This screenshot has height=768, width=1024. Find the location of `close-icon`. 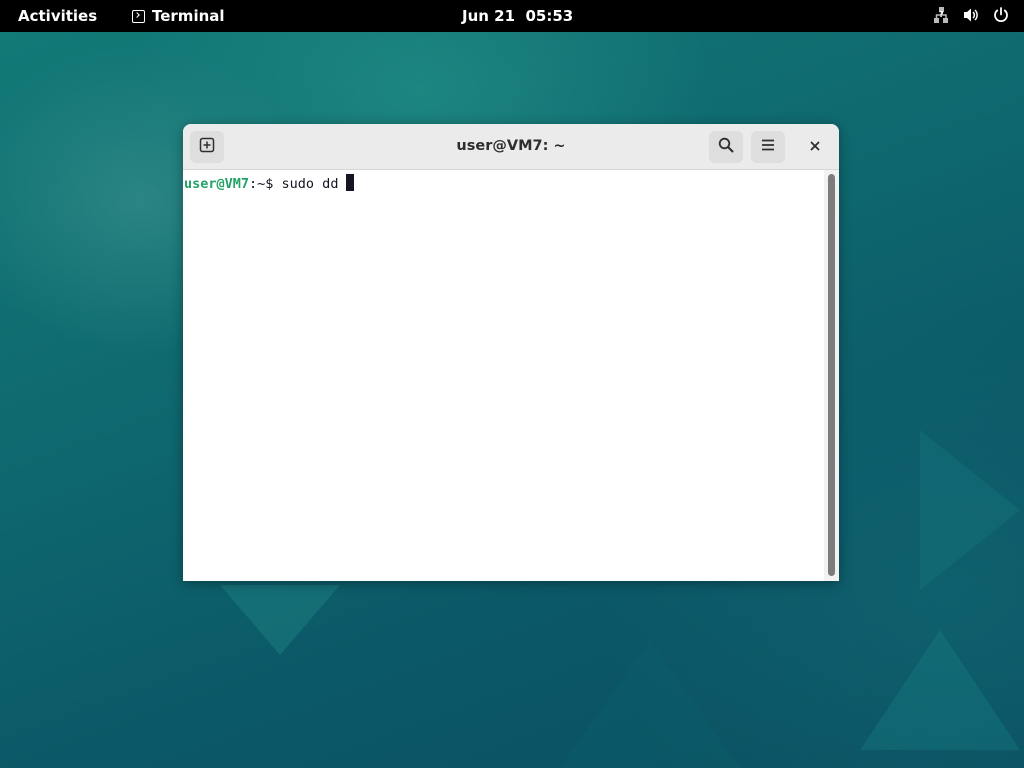

close-icon is located at coordinates (815, 147).